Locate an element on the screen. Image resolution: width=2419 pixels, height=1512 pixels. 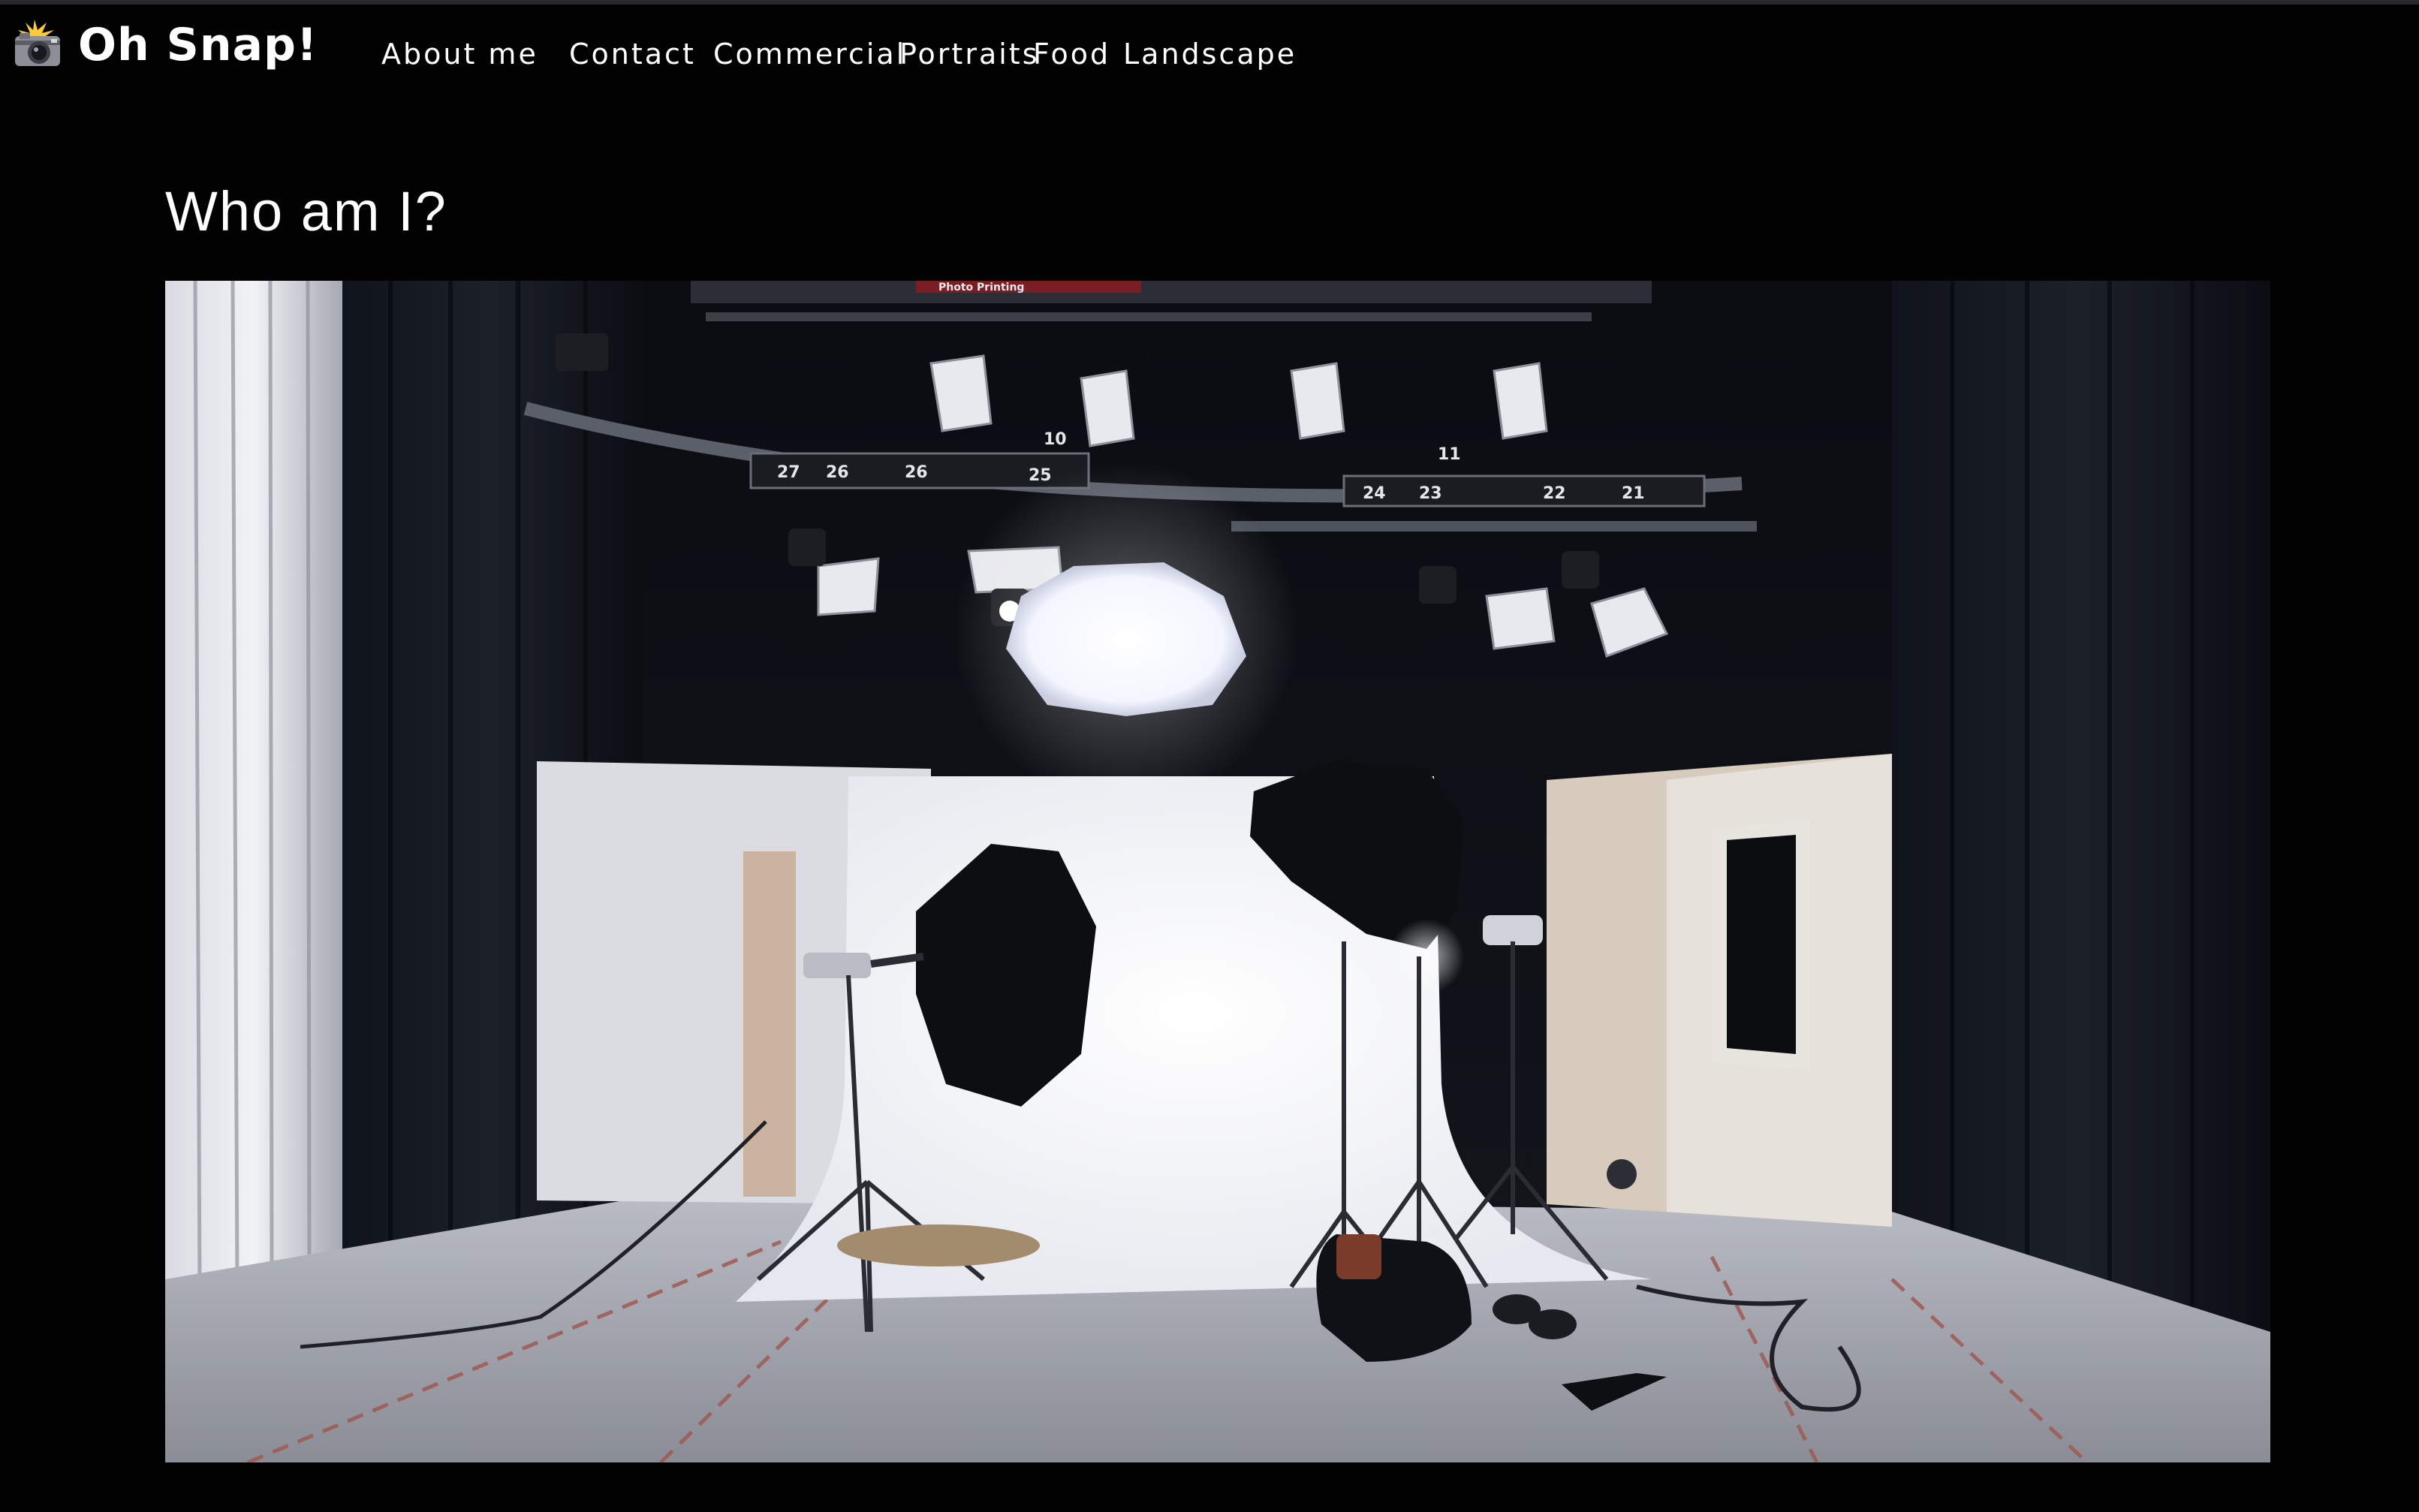
studio-number: 23 is located at coordinates (1430, 494).